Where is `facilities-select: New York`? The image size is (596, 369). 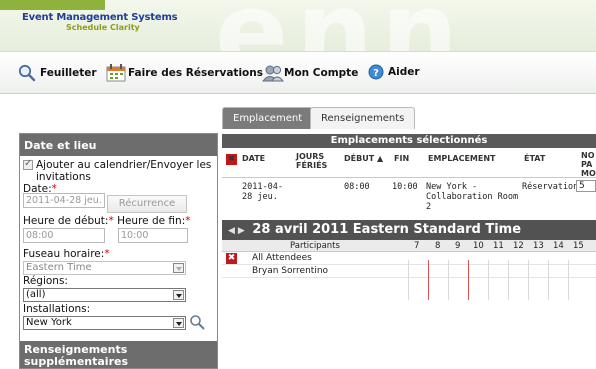
facilities-select: New York is located at coordinates (104, 323).